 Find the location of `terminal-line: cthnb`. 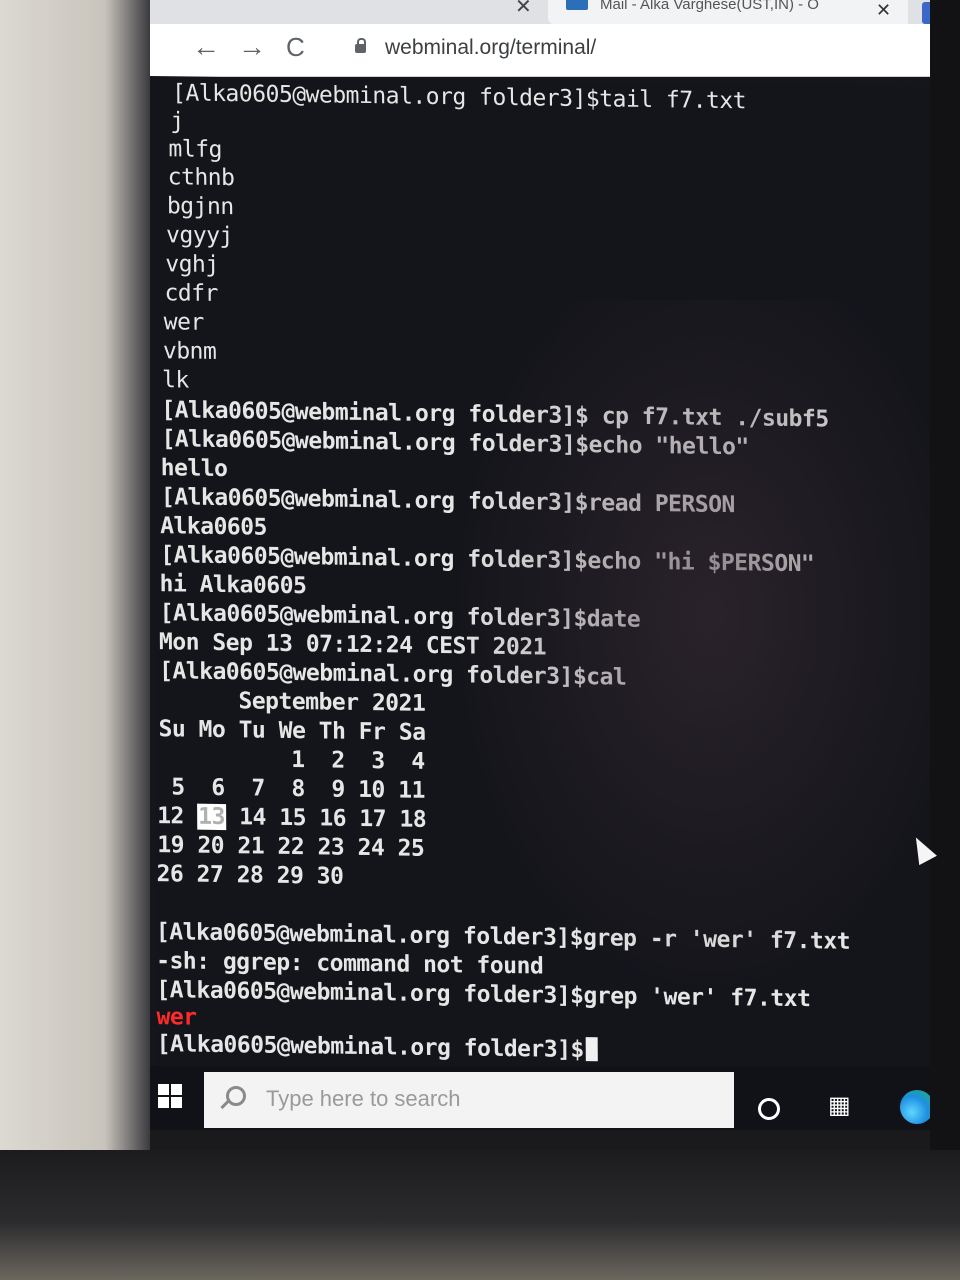

terminal-line: cthnb is located at coordinates (201, 178).